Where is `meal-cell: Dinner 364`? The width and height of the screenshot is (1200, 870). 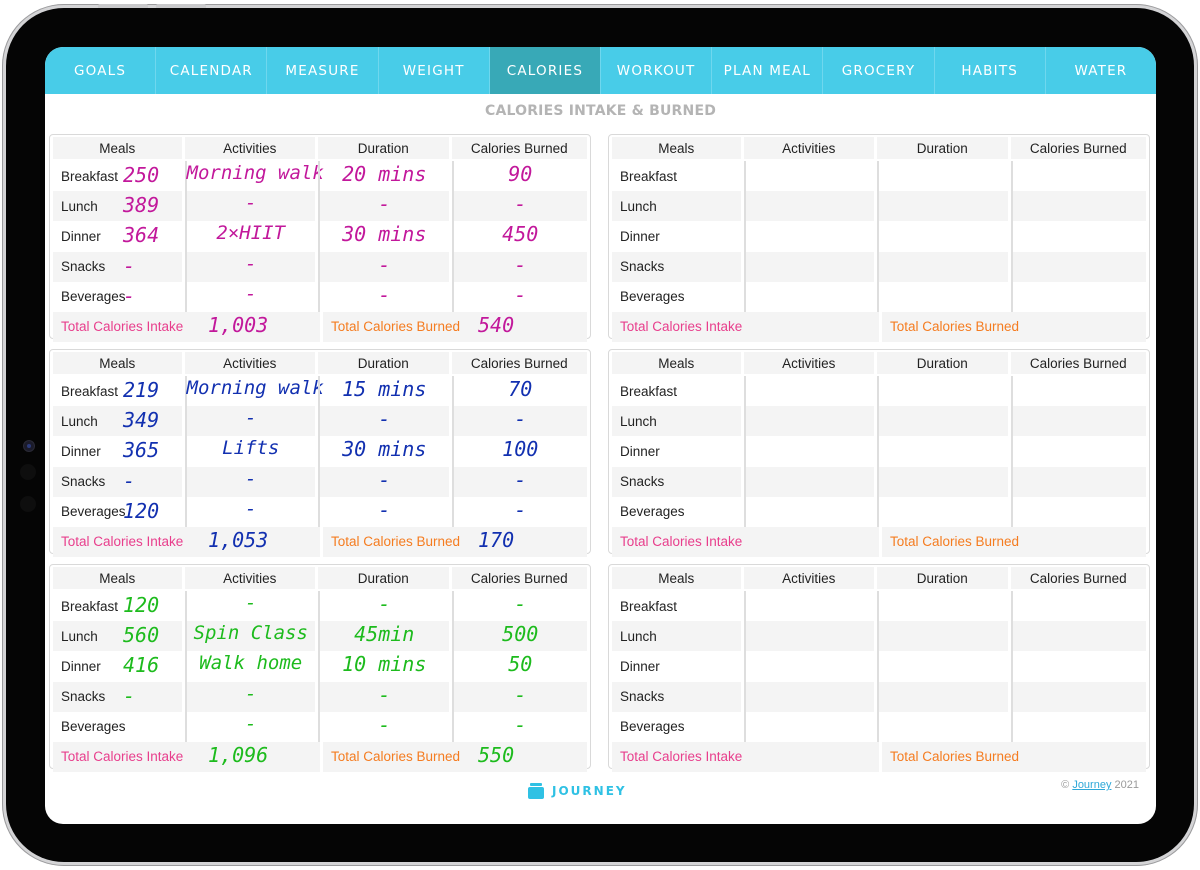 meal-cell: Dinner 364 is located at coordinates (119, 236).